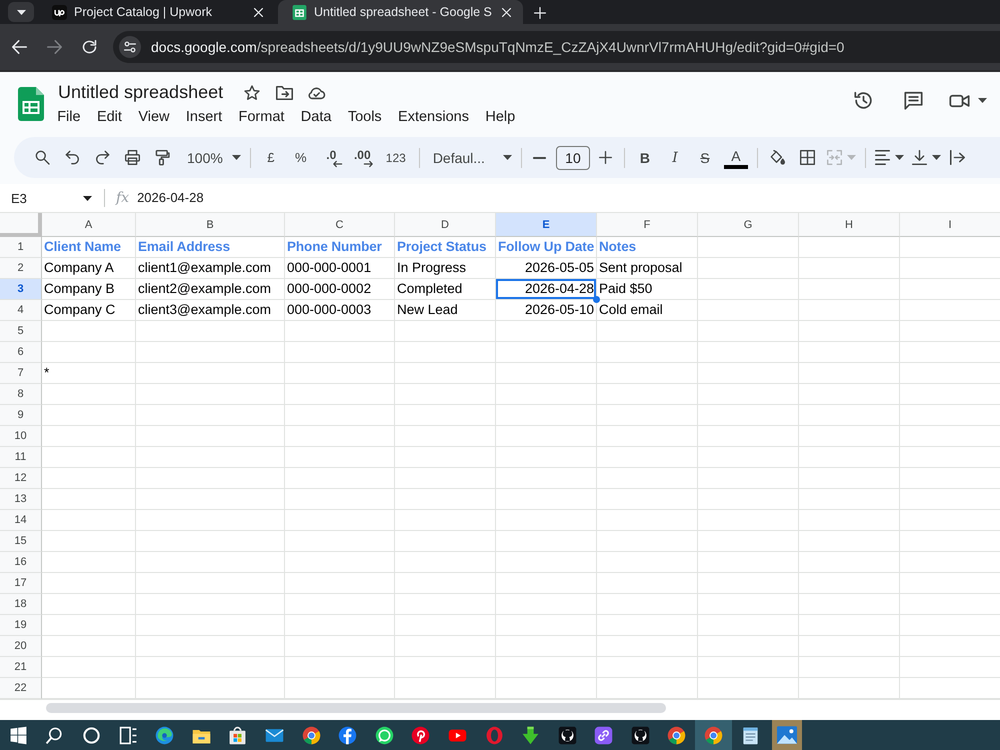 This screenshot has width=1000, height=750. Describe the element at coordinates (21, 268) in the screenshot. I see `row-header: 2` at that location.